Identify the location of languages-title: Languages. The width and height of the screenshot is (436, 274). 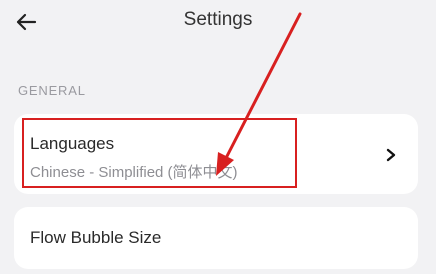
(72, 143).